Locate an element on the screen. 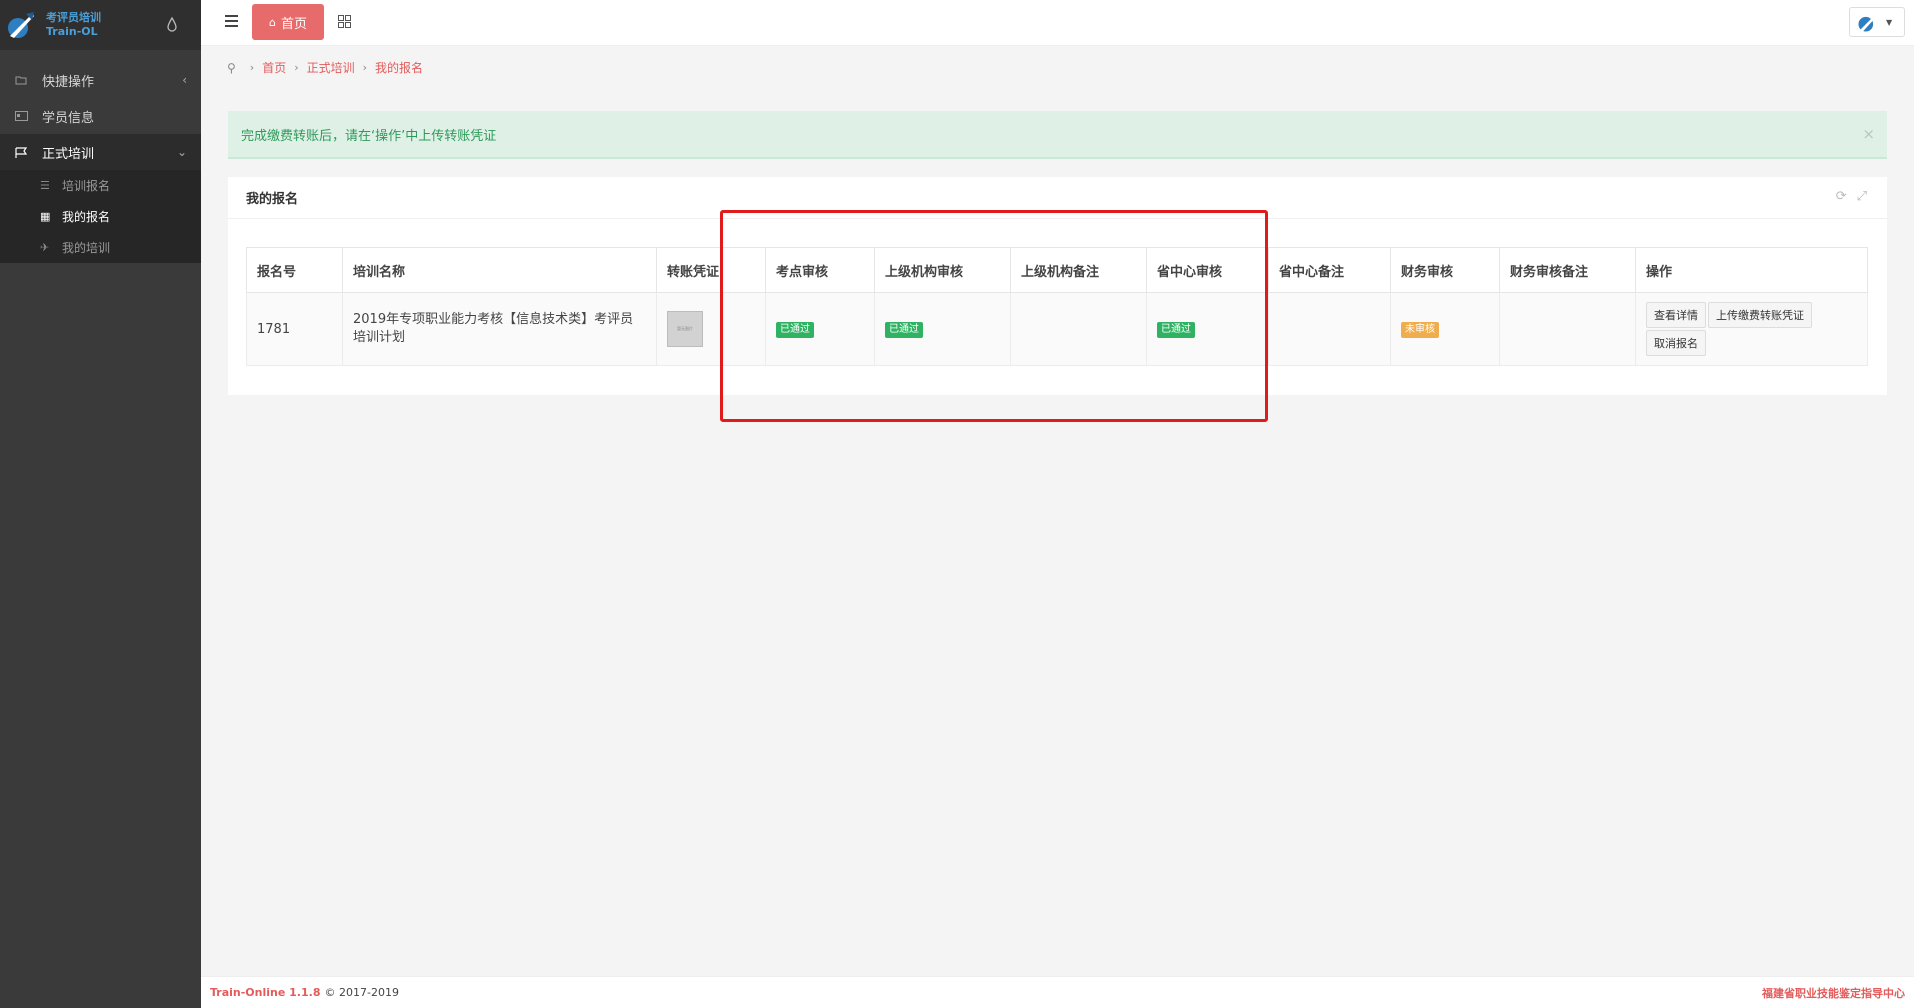 The image size is (1914, 1008). panel-tools: ⟳ ⤢ is located at coordinates (1851, 196).